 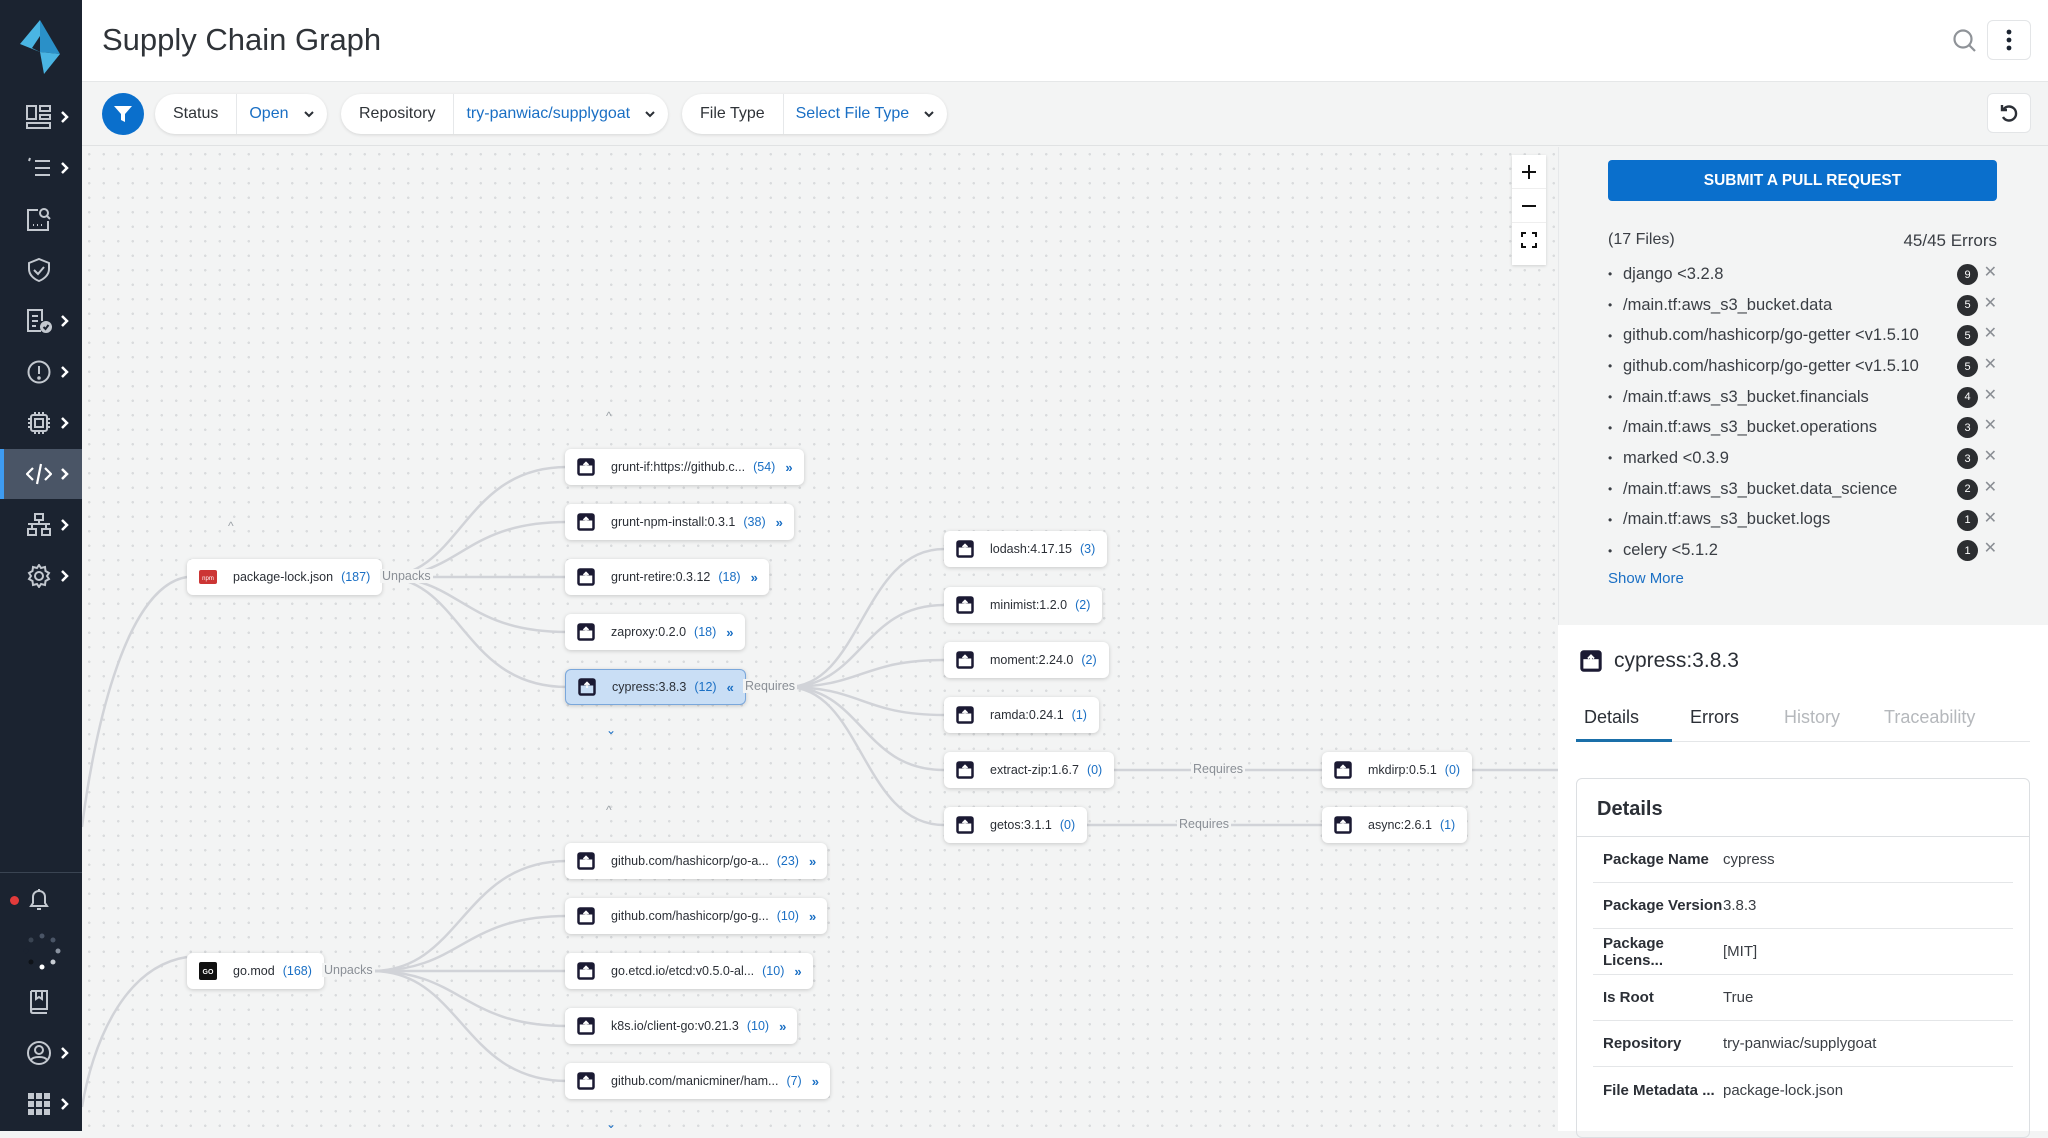 I want to click on graph-node: grunt-retire:0.3.12 (18) », so click(x=667, y=577).